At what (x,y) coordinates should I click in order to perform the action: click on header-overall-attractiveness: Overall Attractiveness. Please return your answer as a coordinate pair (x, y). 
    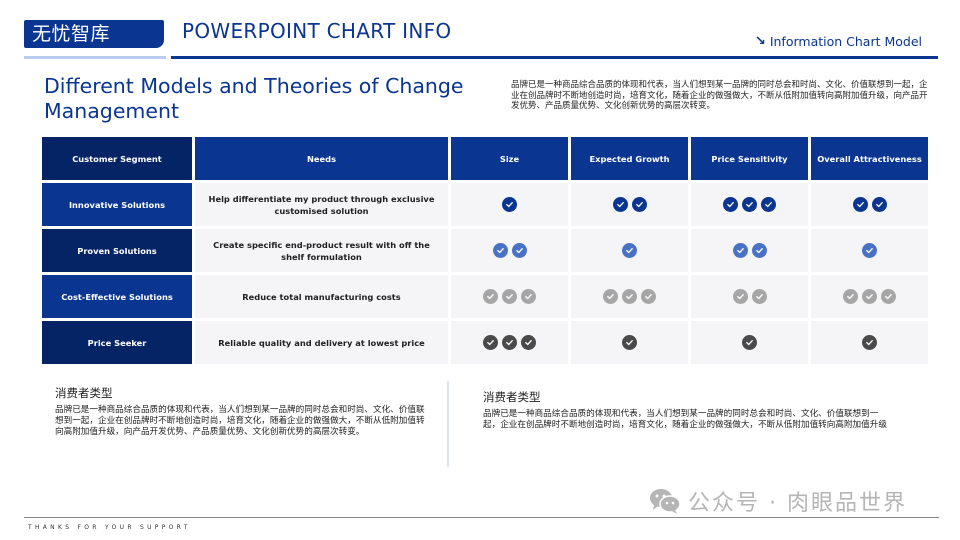
    Looking at the image, I should click on (869, 158).